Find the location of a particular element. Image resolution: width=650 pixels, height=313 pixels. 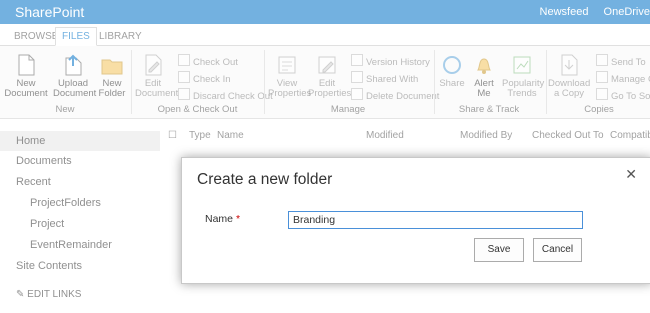

required-marker: * is located at coordinates (238, 219).